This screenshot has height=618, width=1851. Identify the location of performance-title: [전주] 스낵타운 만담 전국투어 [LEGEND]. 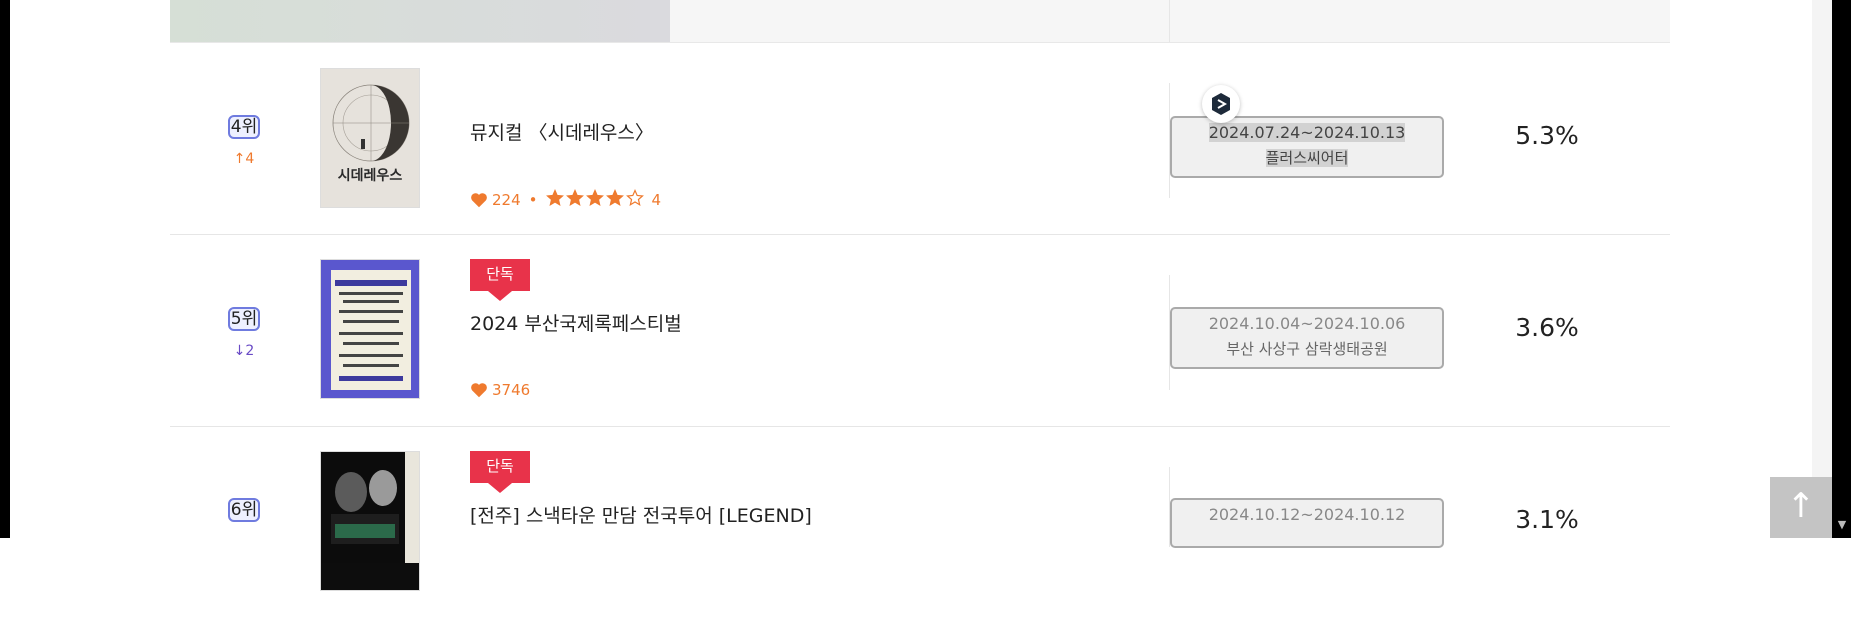
(641, 514).